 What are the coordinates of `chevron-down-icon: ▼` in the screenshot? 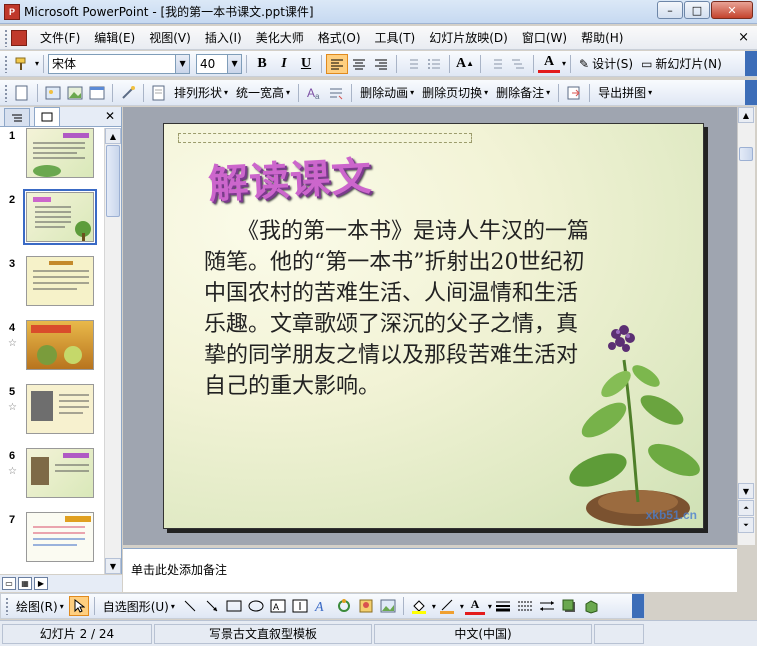 It's located at (234, 63).